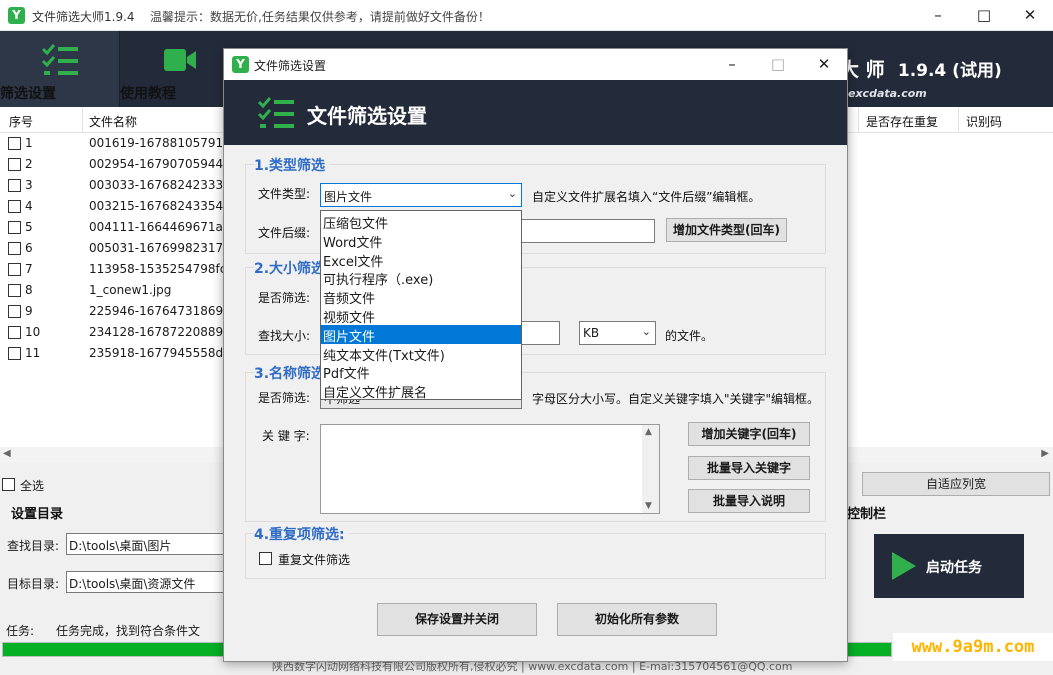  Describe the element at coordinates (21, 121) in the screenshot. I see `col-index: 序号` at that location.